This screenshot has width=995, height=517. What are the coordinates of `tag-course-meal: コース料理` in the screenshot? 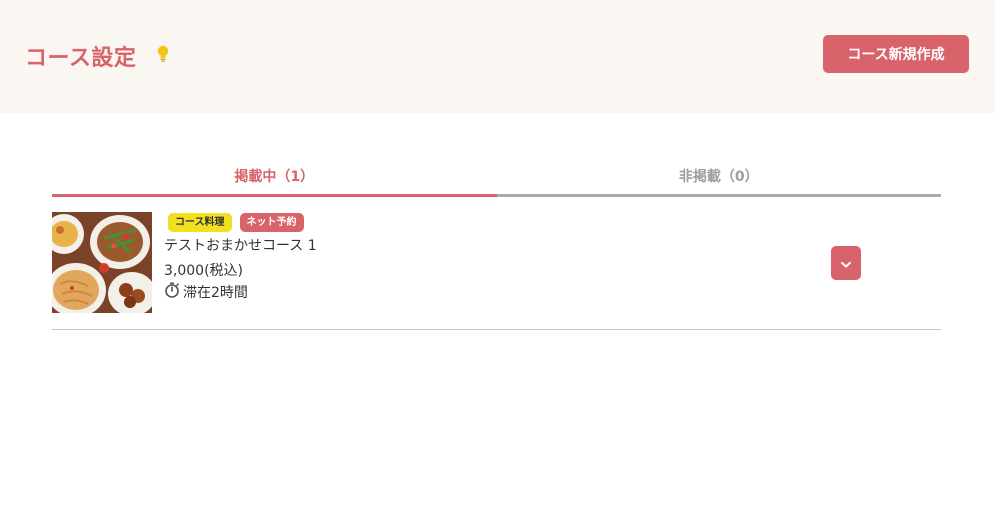 It's located at (200, 222).